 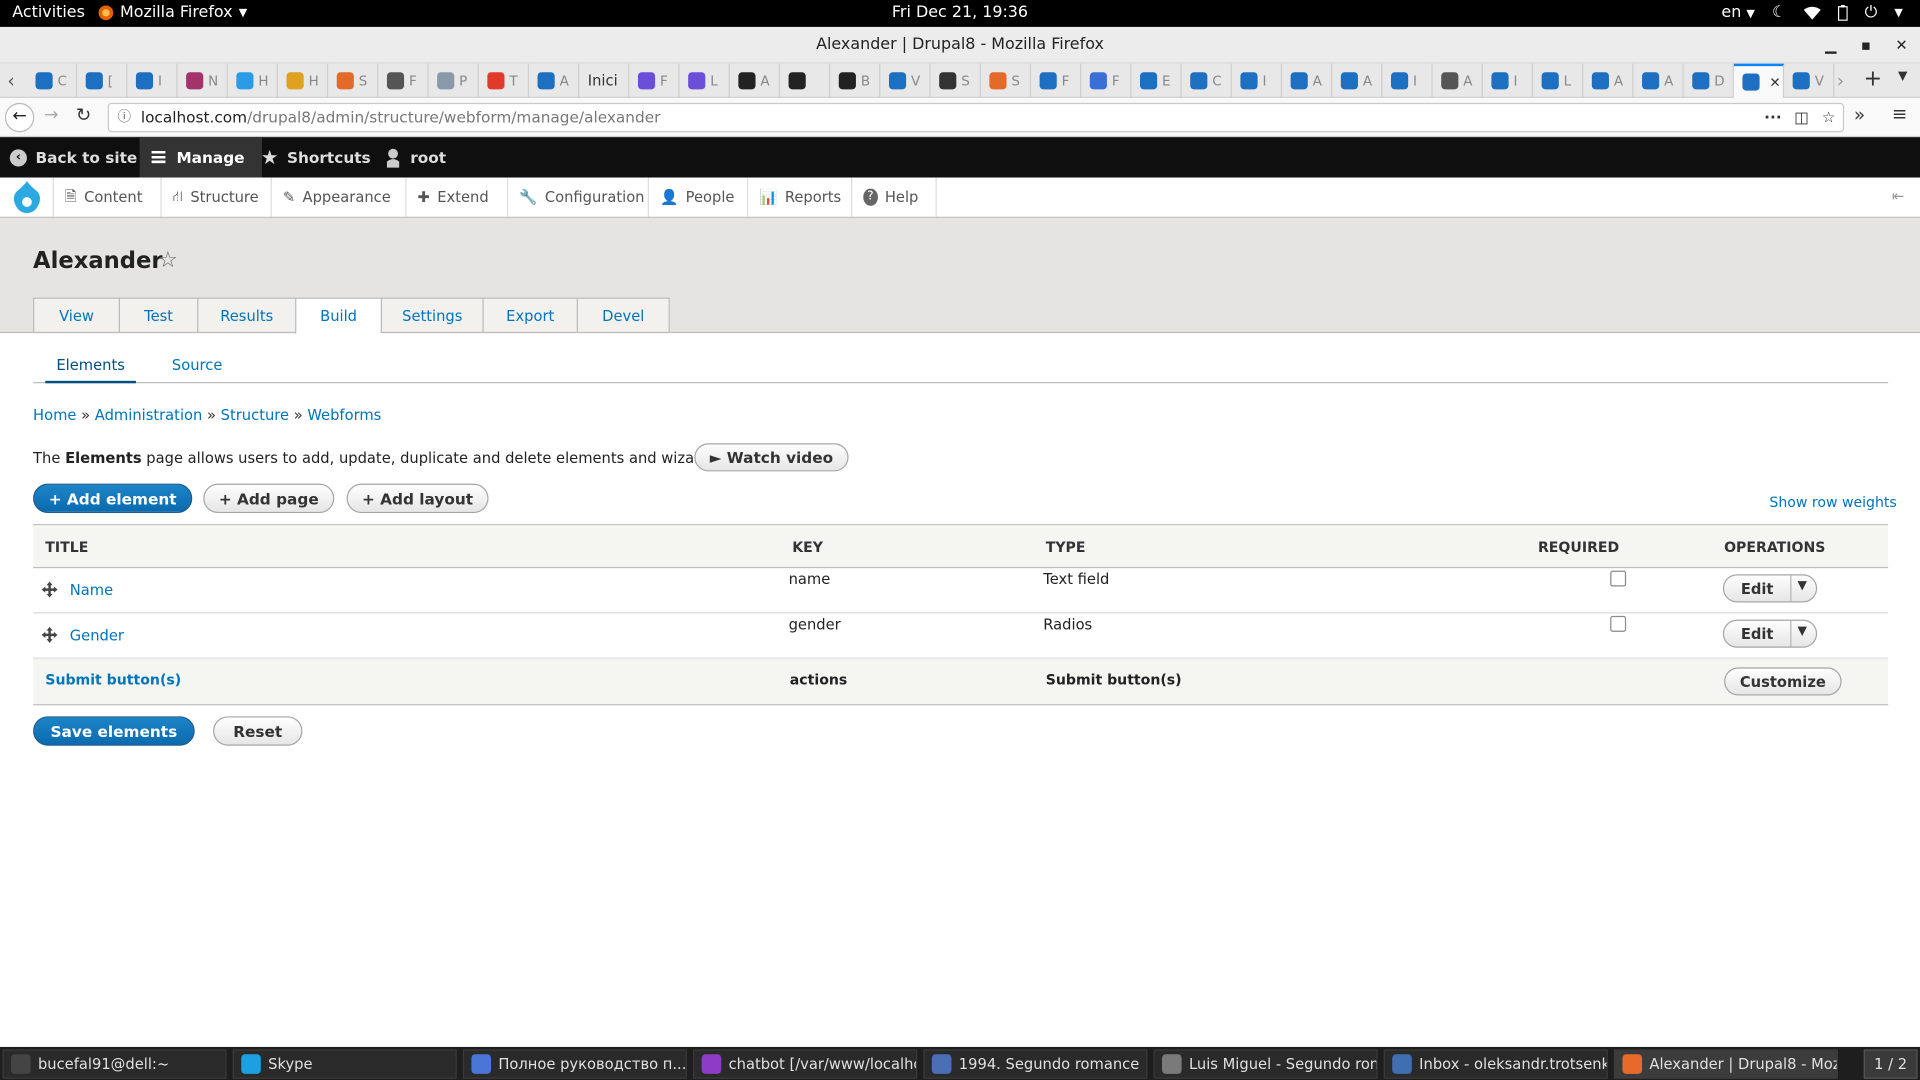 I want to click on submit-buttons-link: Submit button(s), so click(x=113, y=679).